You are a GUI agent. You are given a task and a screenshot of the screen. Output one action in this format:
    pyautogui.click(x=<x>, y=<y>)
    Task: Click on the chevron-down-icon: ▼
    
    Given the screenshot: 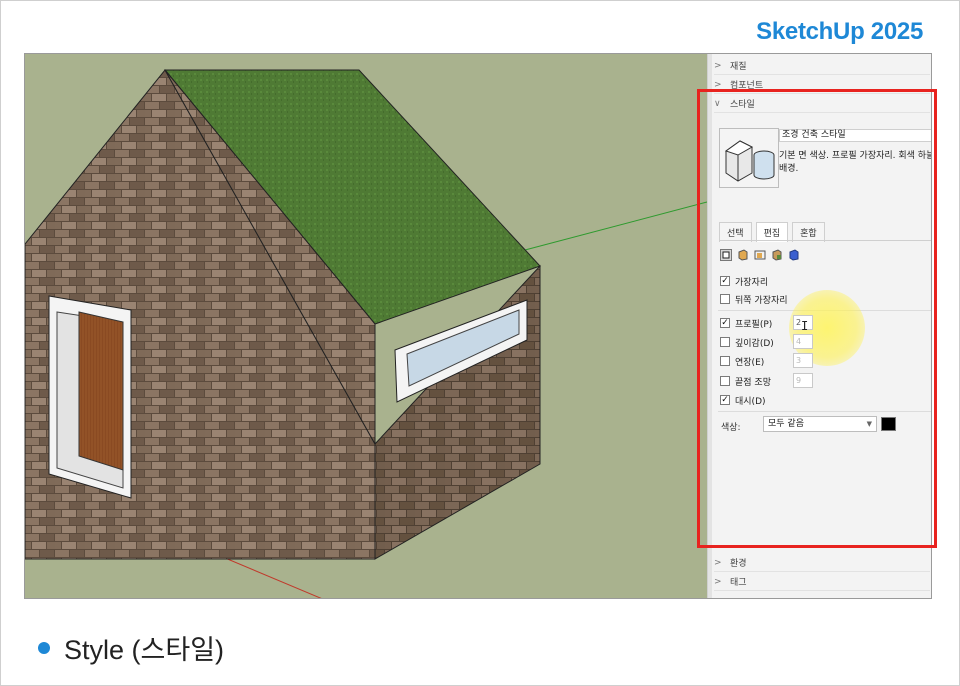 What is the action you would take?
    pyautogui.click(x=869, y=424)
    